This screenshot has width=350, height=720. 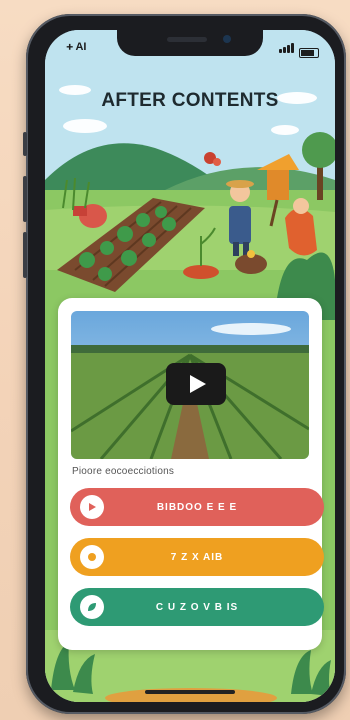 I want to click on phone-volume-down, so click(x=25, y=255).